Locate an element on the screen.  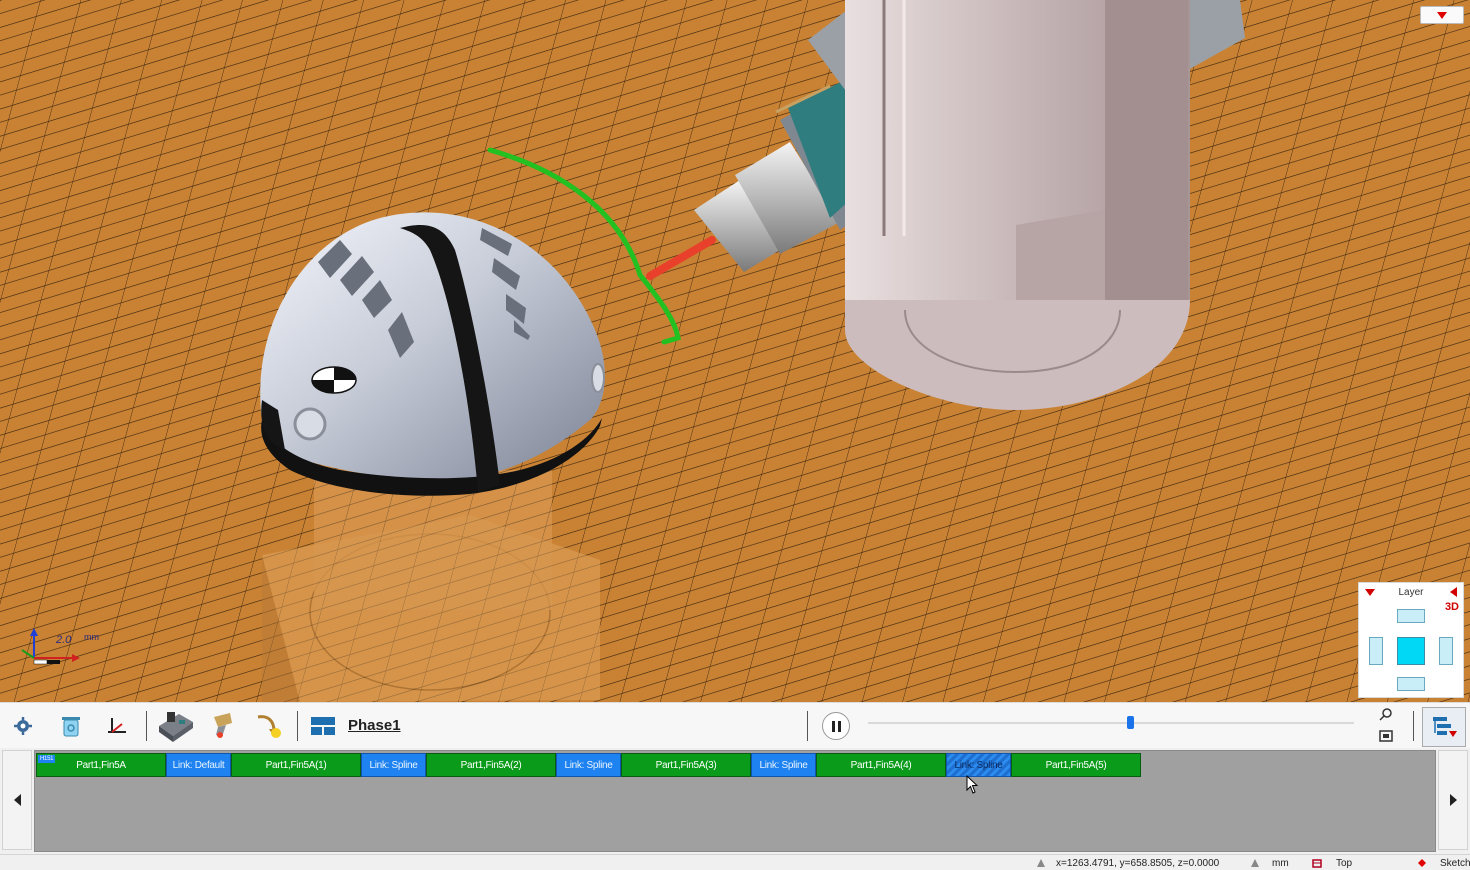
collapse-panel-icon is located at coordinates (1453, 592).